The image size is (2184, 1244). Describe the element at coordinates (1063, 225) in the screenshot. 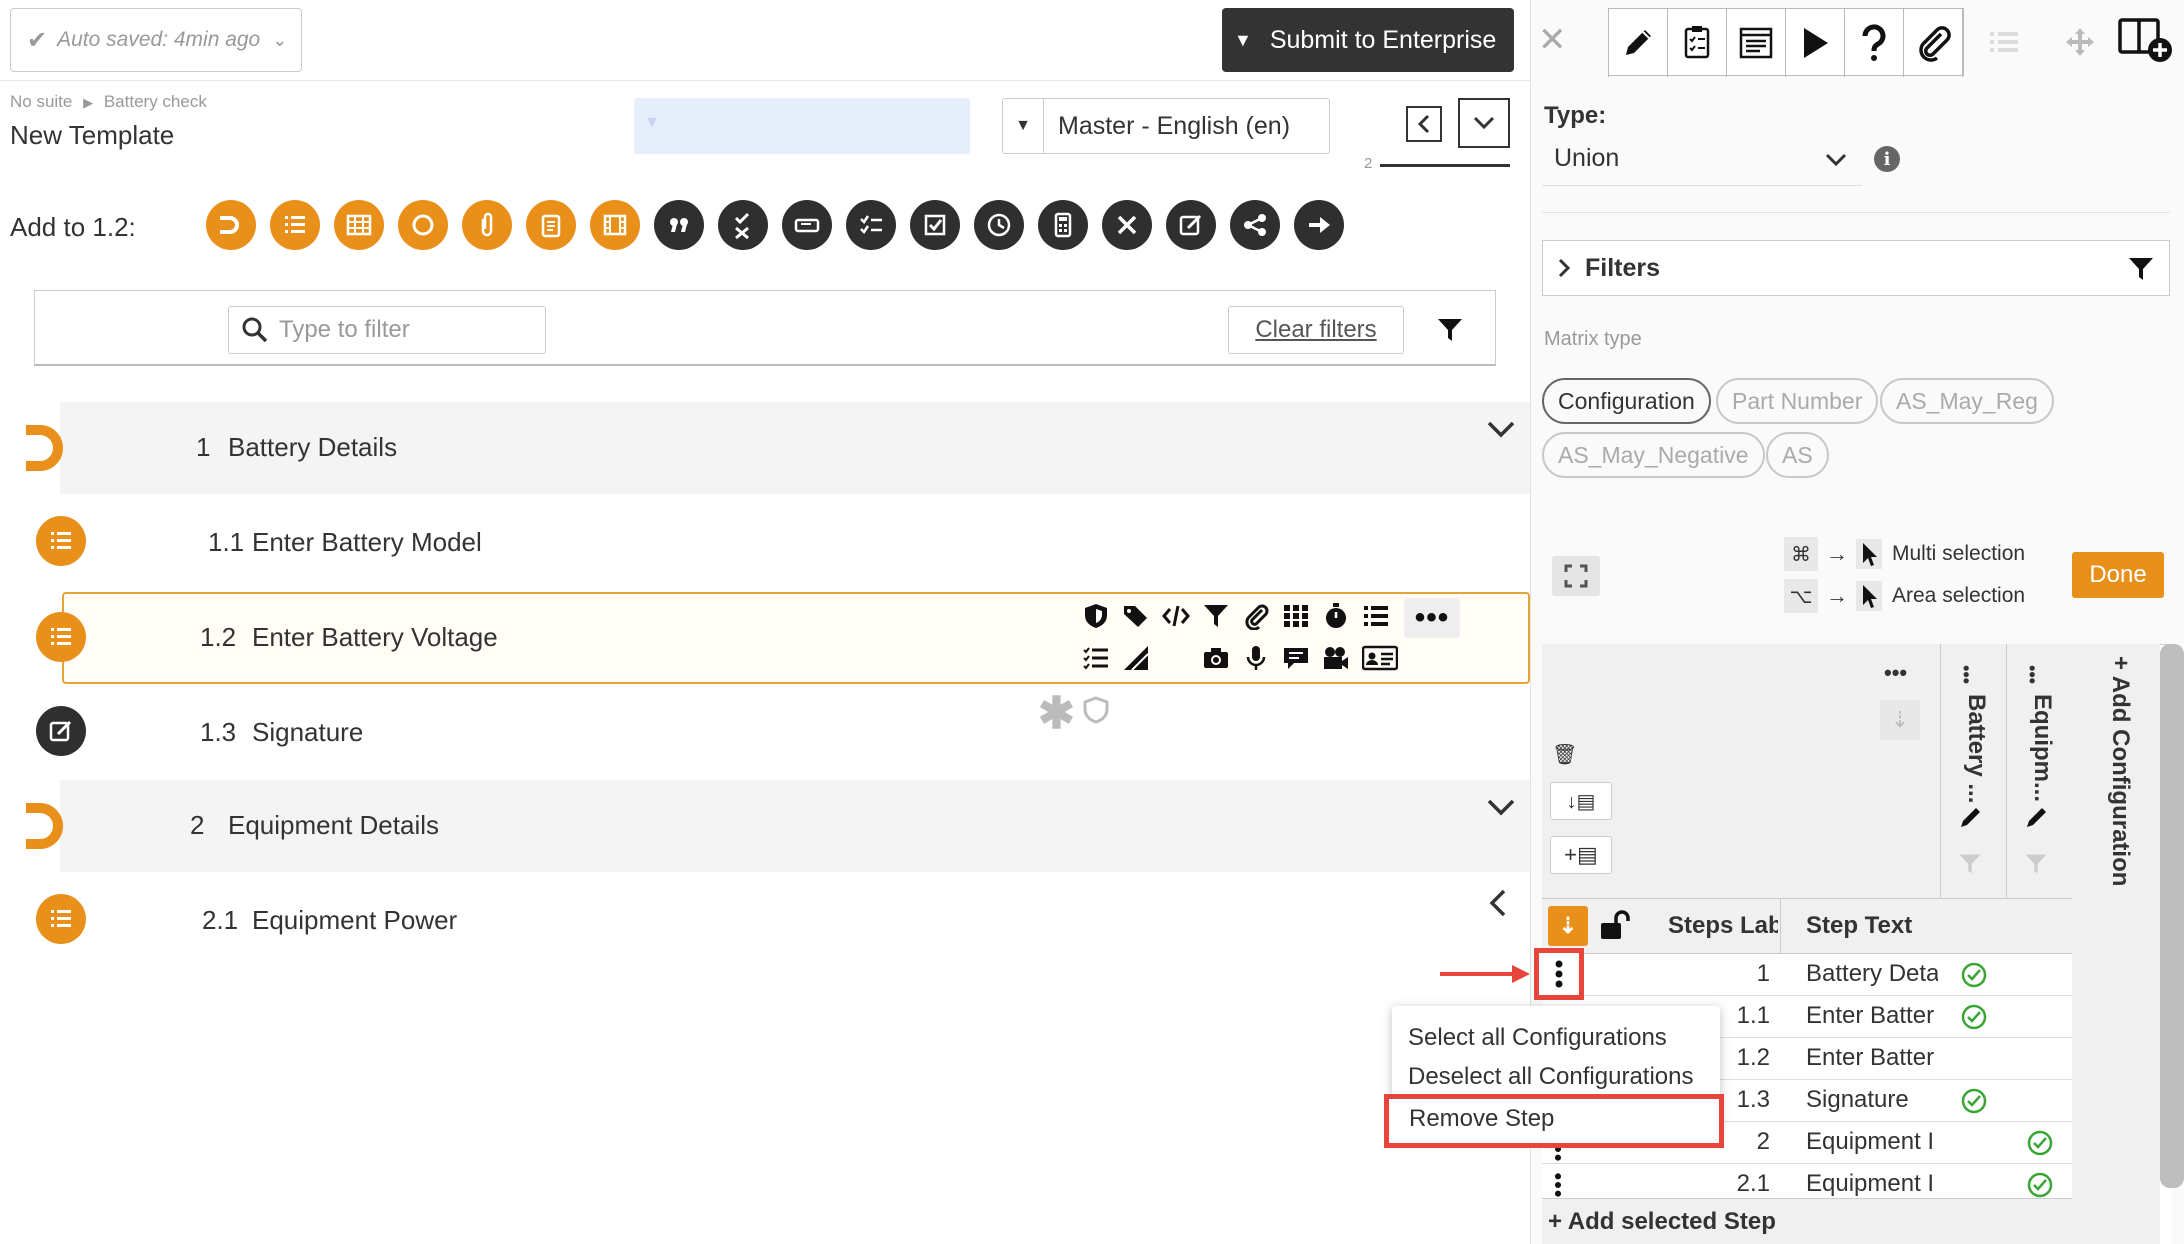

I see `calculator-icon` at that location.